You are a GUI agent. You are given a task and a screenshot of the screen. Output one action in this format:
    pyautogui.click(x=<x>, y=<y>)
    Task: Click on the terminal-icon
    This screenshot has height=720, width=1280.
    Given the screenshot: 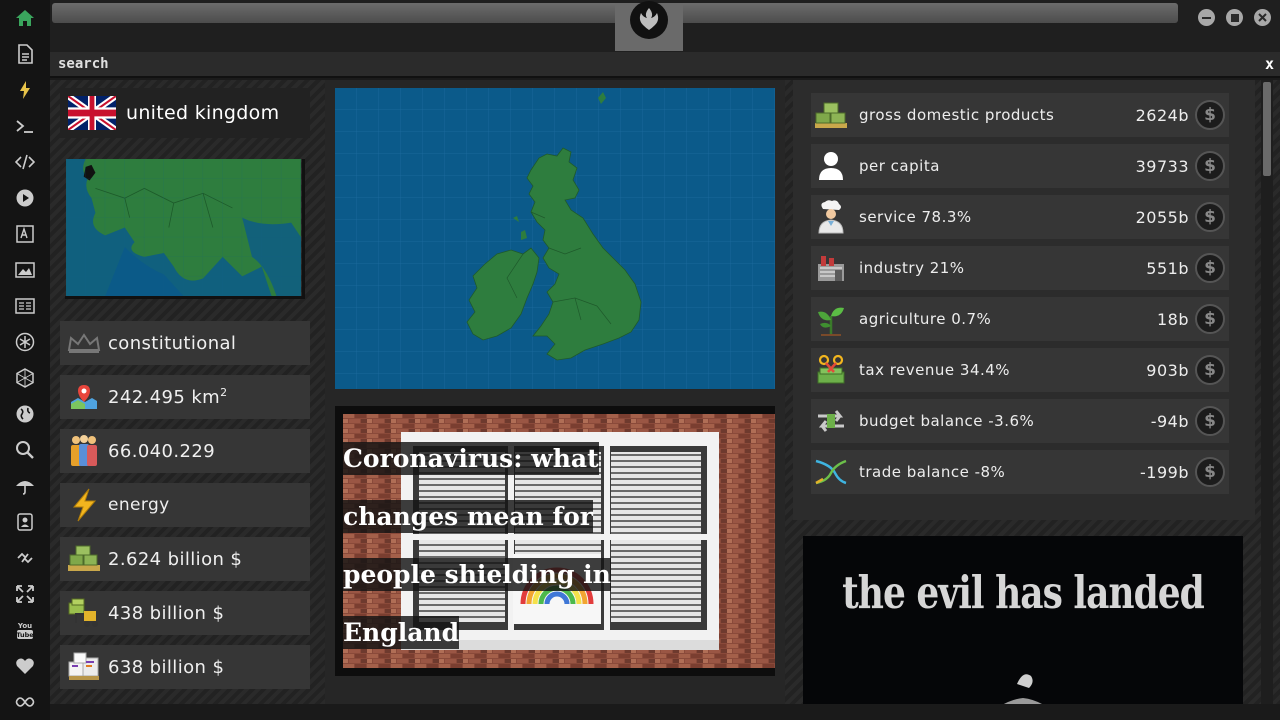 What is the action you would take?
    pyautogui.click(x=25, y=126)
    